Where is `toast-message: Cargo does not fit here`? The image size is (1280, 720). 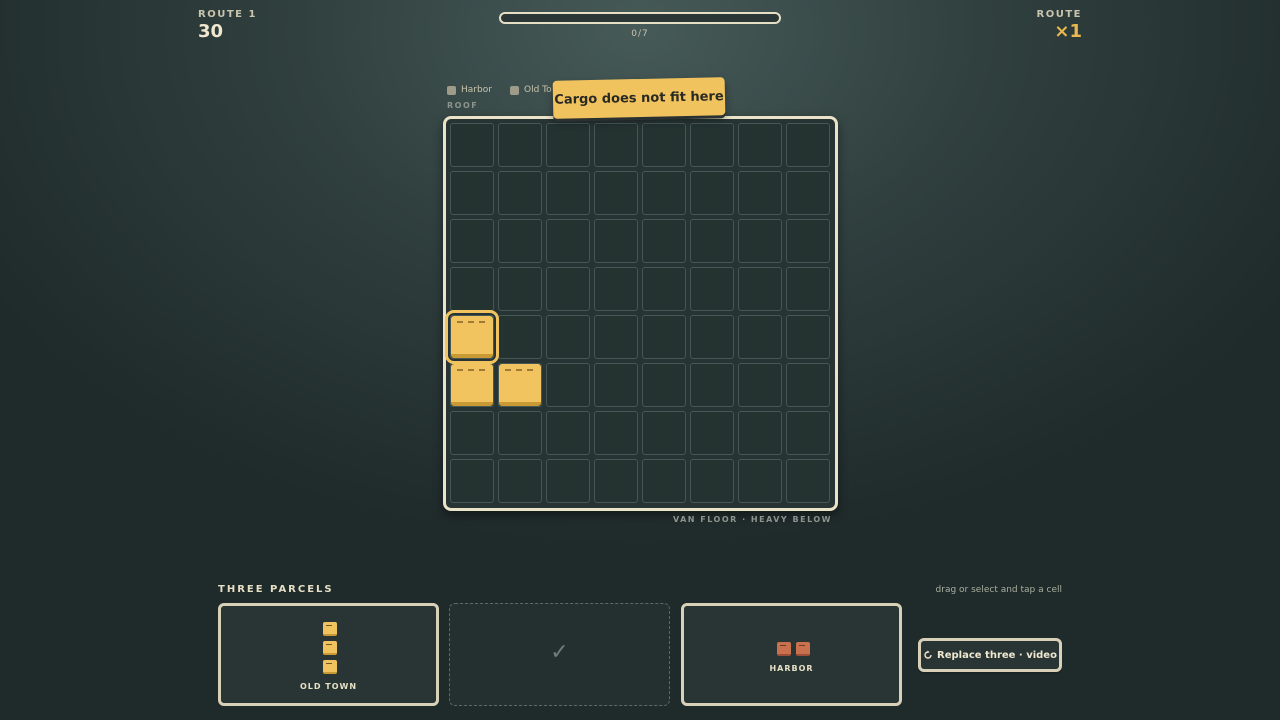 toast-message: Cargo does not fit here is located at coordinates (639, 98).